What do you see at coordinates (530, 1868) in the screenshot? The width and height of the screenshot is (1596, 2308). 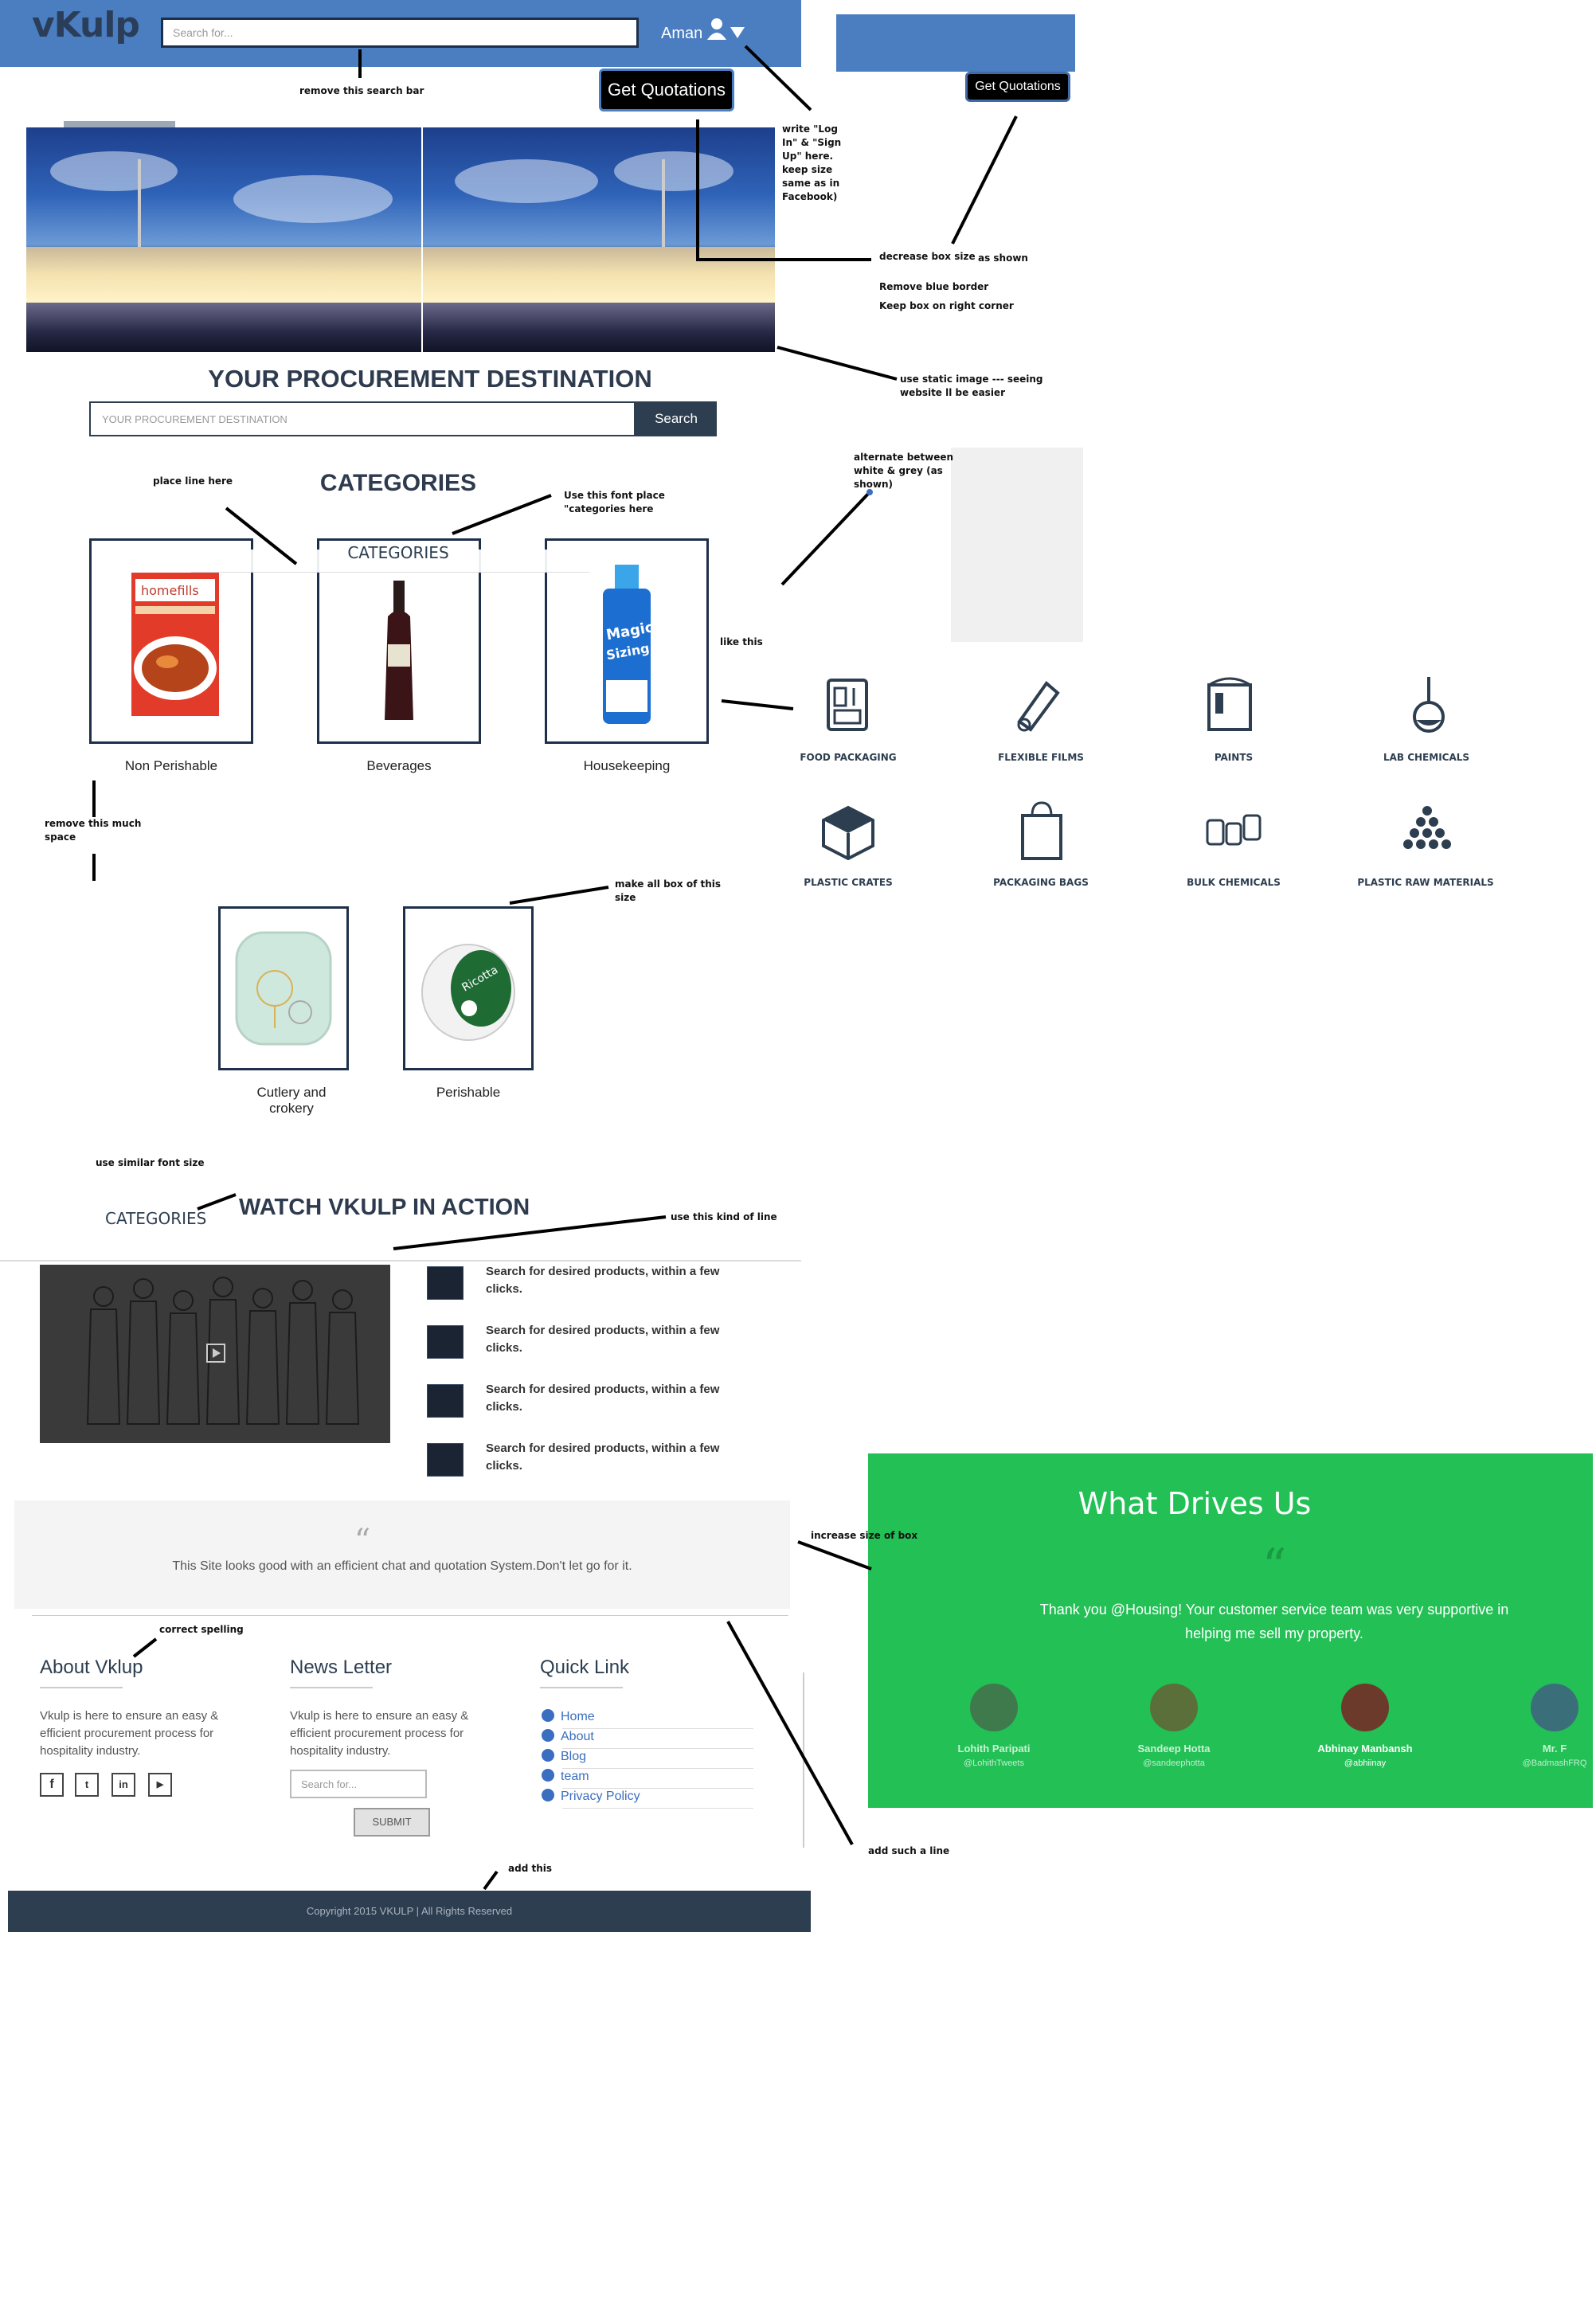 I see `note-add-this: add this` at bounding box center [530, 1868].